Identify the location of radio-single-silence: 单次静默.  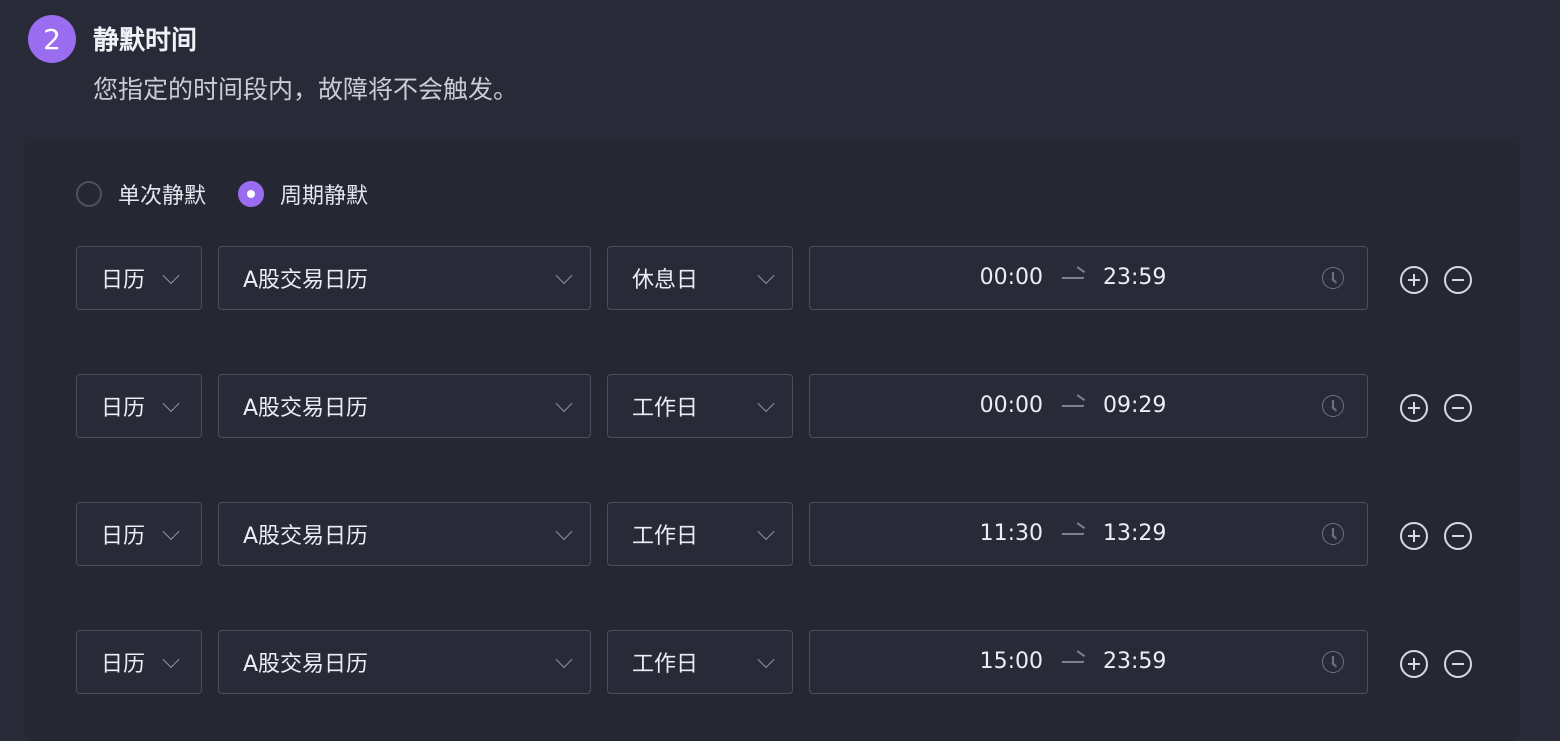
(141, 194).